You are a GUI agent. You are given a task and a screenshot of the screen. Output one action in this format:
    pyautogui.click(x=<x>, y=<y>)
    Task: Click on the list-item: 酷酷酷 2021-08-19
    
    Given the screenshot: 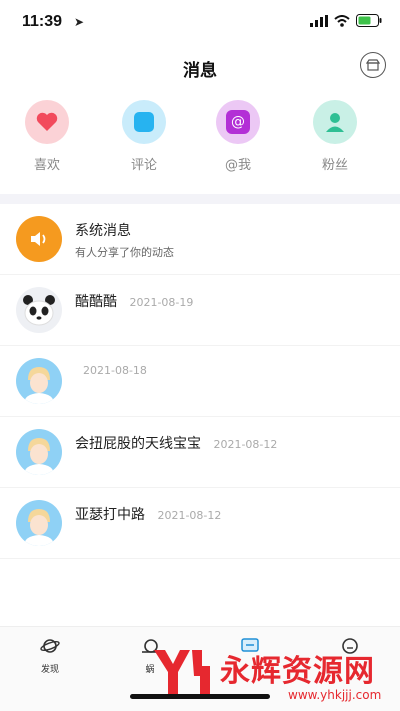 What is the action you would take?
    pyautogui.click(x=200, y=310)
    